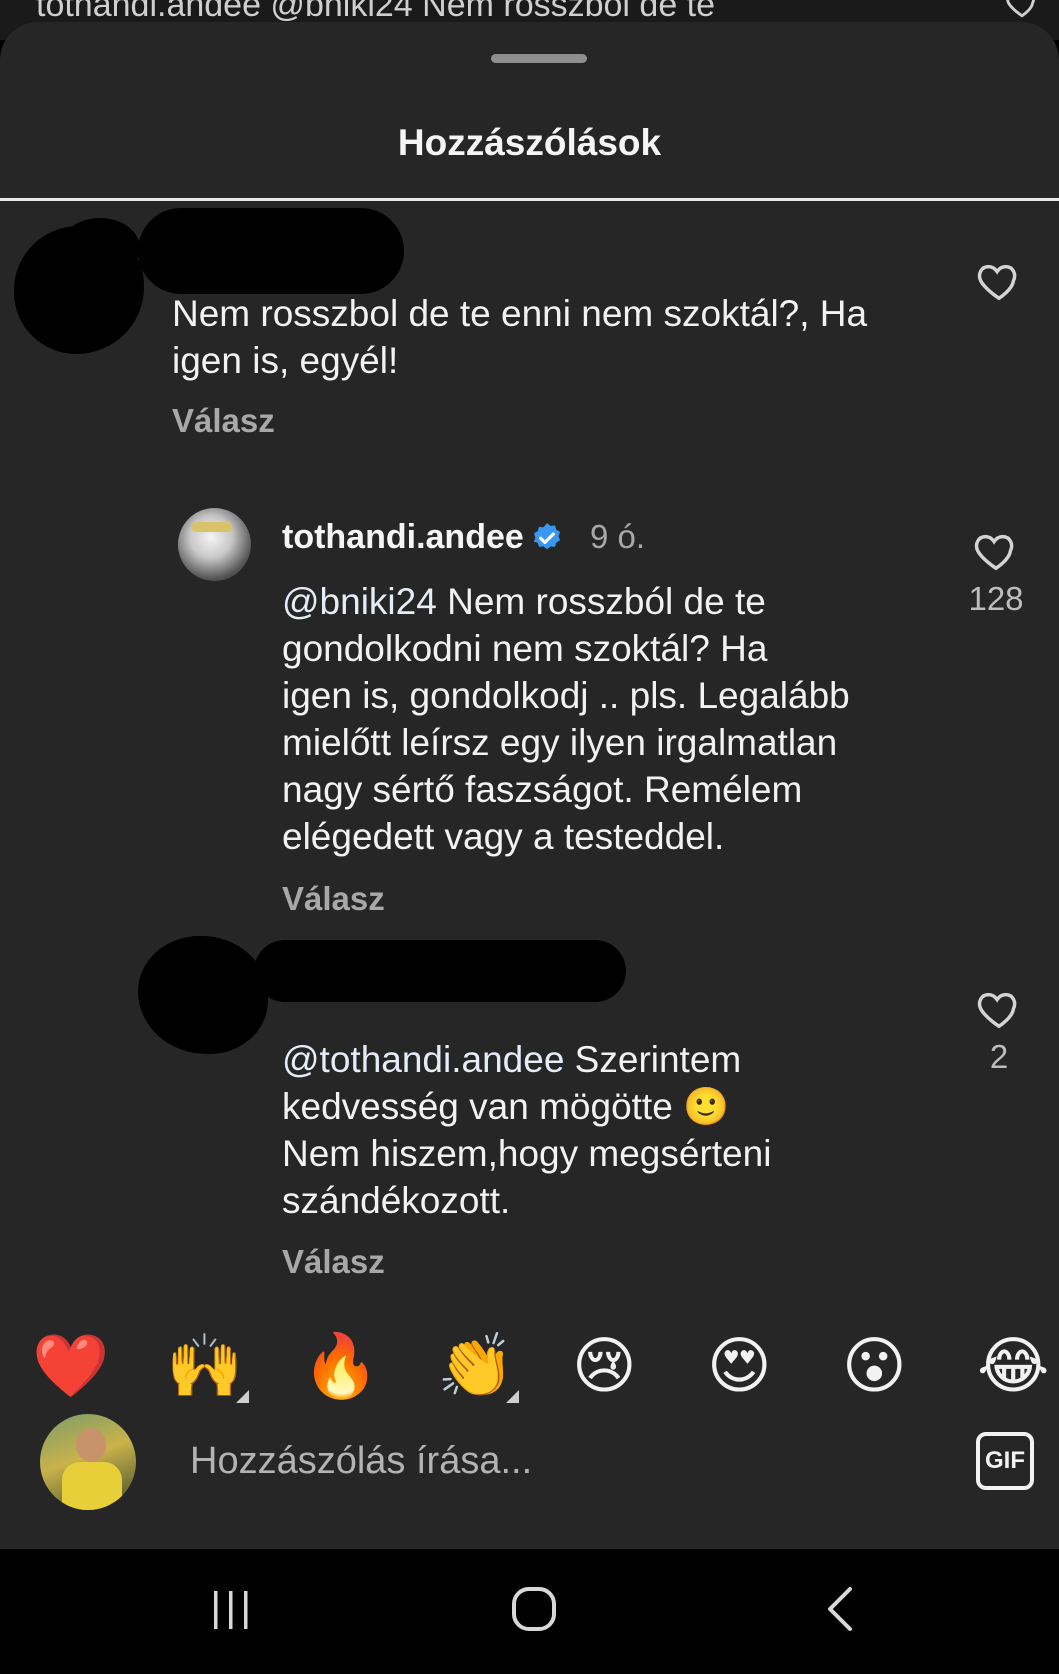  Describe the element at coordinates (403, 537) in the screenshot. I see `comment-username: tothandi.andee` at that location.